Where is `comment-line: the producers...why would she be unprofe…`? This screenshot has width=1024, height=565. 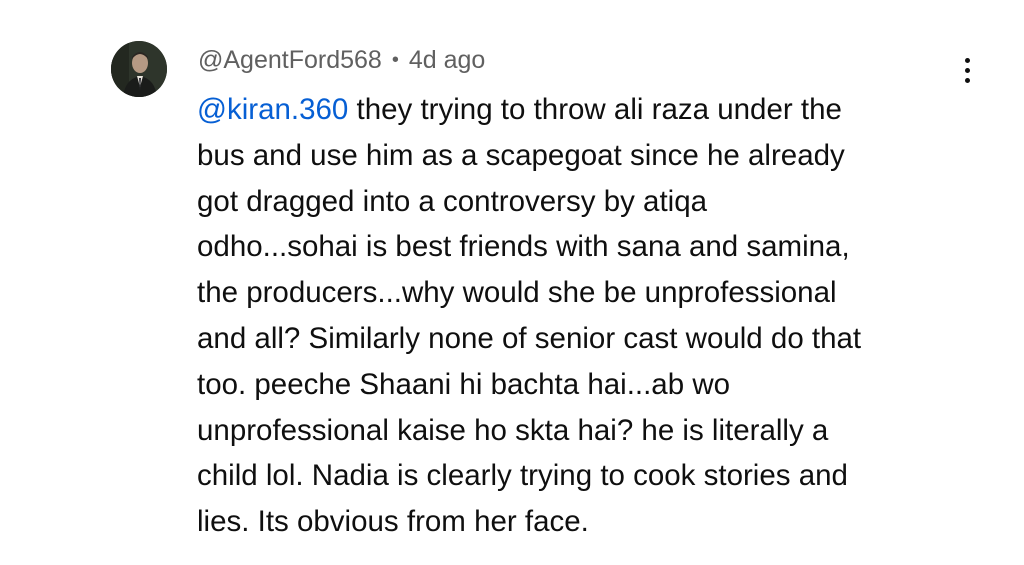
comment-line: the producers...why would she be unprofe… is located at coordinates (517, 293).